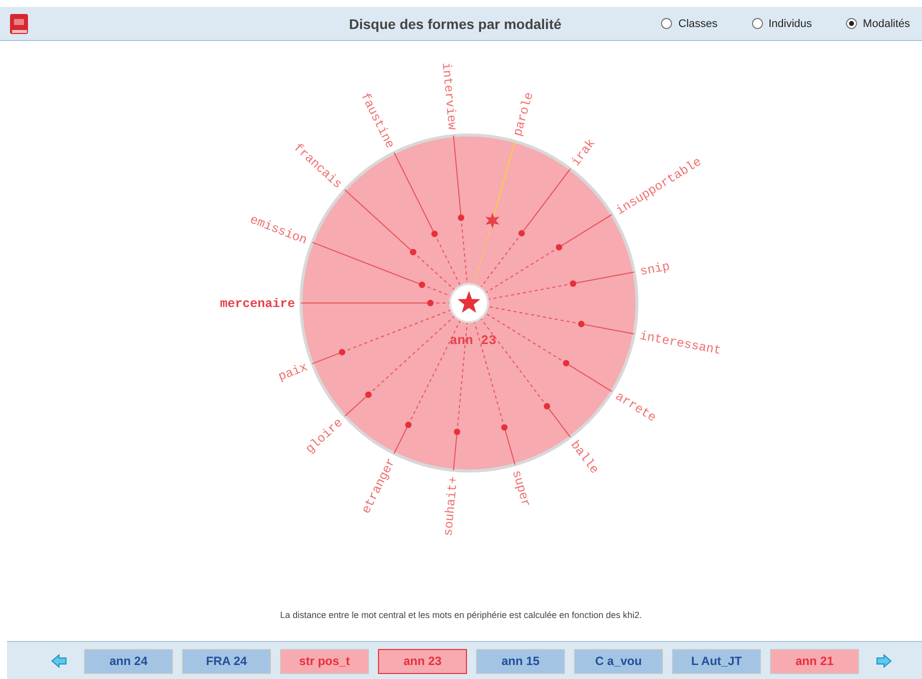 This screenshot has width=922, height=679. I want to click on arrow-left-icon, so click(59, 661).